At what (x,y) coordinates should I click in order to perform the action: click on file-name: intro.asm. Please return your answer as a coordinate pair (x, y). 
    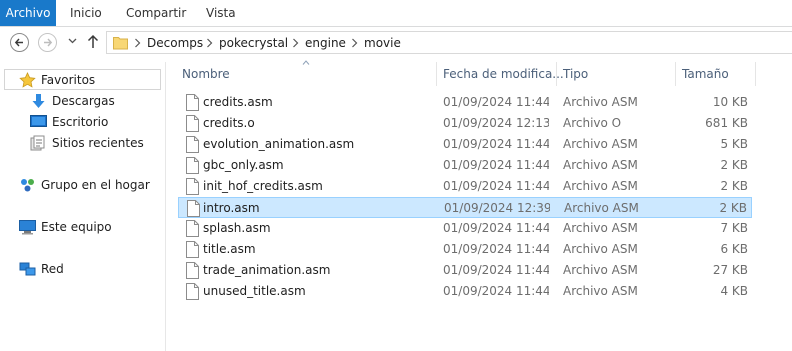
    Looking at the image, I should click on (231, 208).